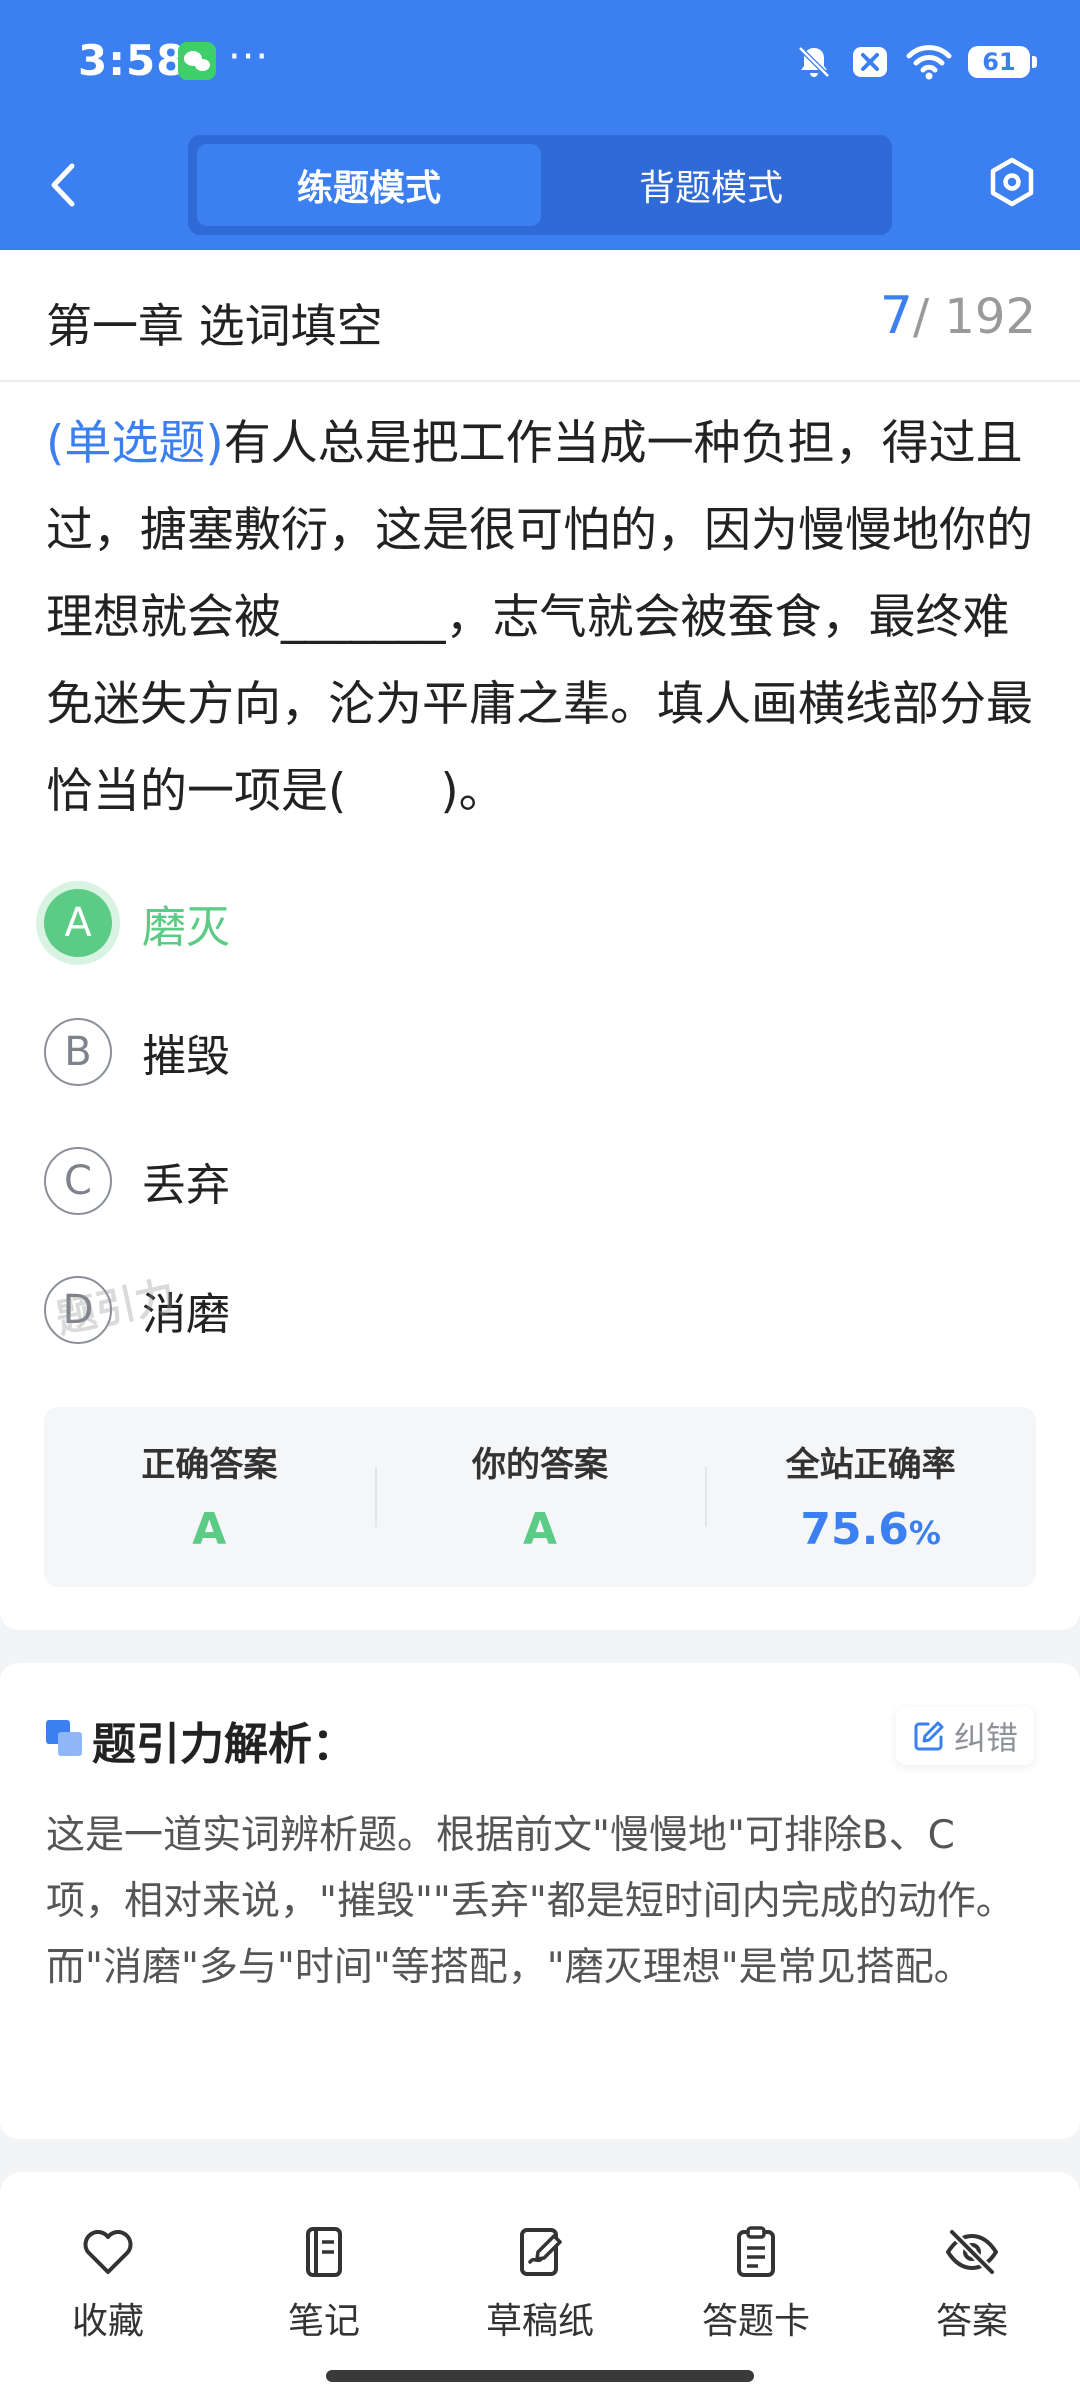  Describe the element at coordinates (540, 1465) in the screenshot. I see `your-answer-label: 你的答案` at that location.